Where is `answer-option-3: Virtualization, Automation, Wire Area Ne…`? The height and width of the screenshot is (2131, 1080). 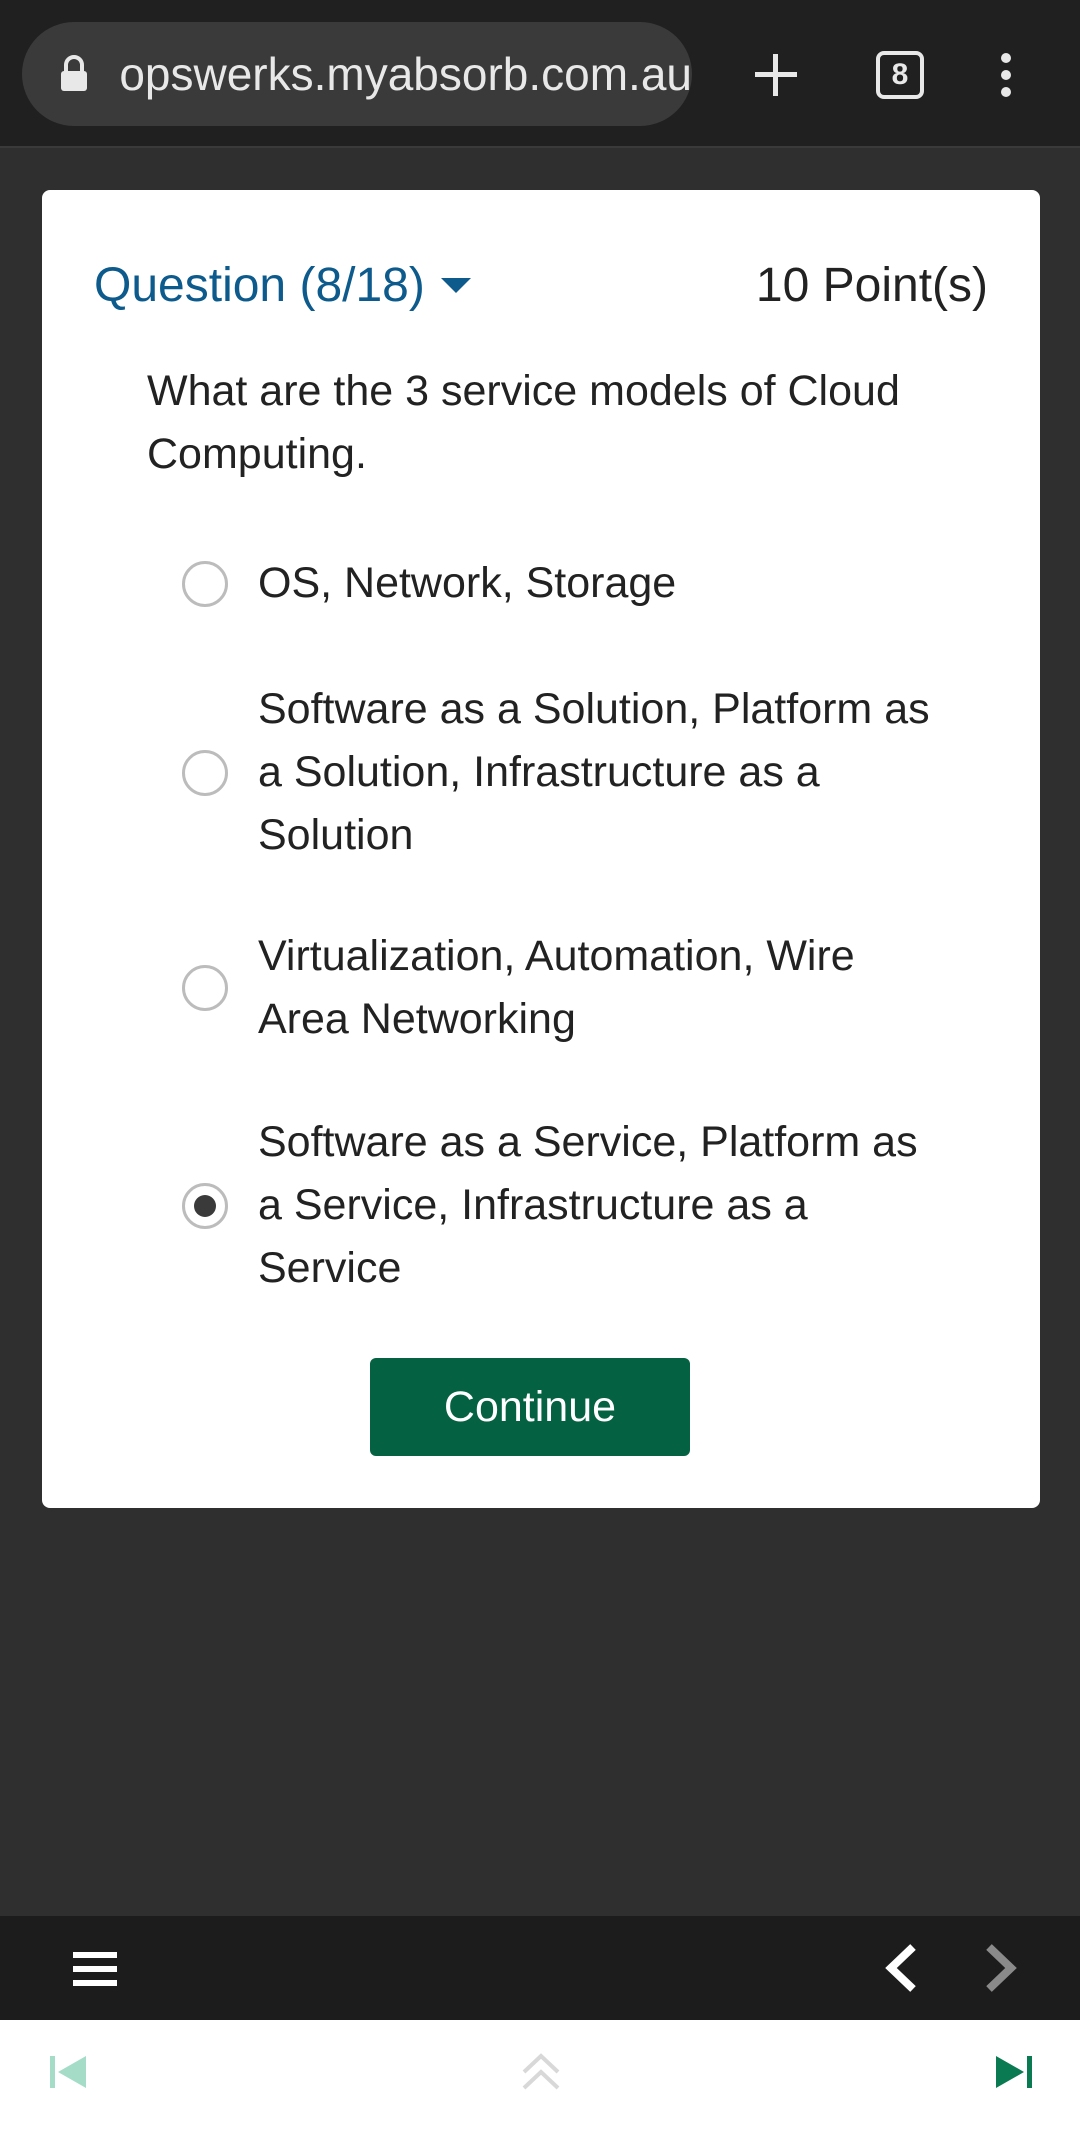 answer-option-3: Virtualization, Automation, Wire Area Ne… is located at coordinates (582, 988).